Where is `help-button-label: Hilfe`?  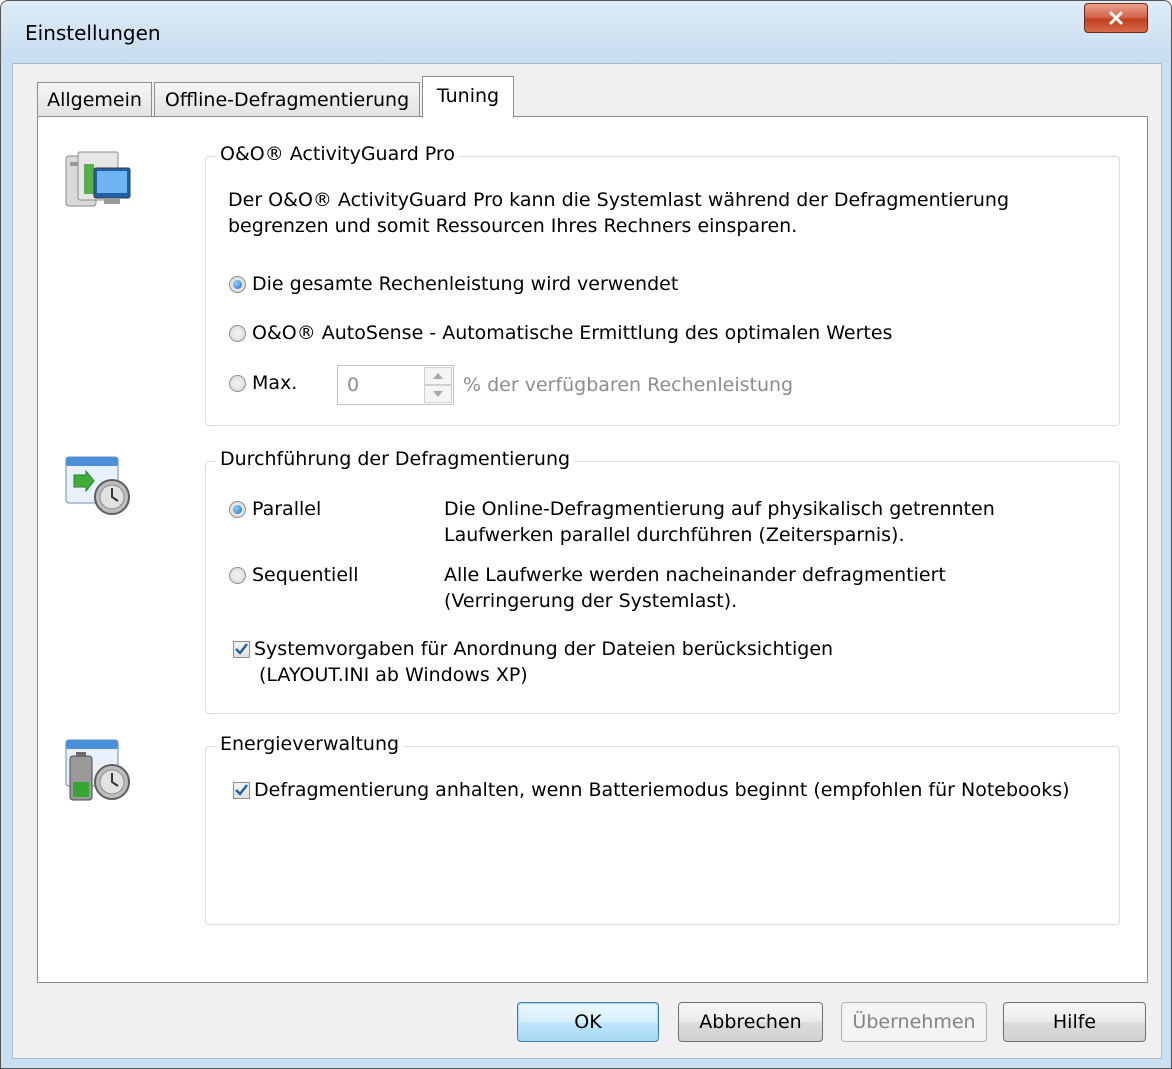
help-button-label: Hilfe is located at coordinates (1074, 1022).